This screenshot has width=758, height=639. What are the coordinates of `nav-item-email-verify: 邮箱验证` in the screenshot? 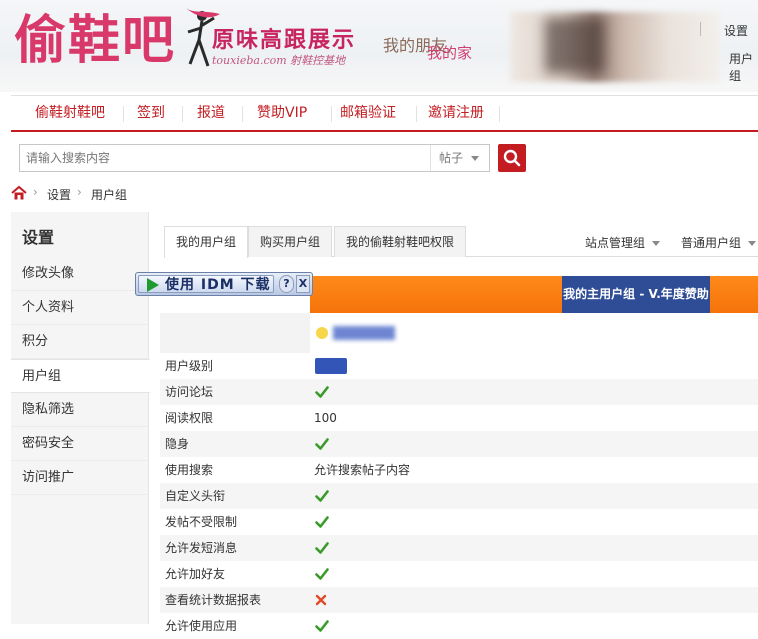 It's located at (368, 113).